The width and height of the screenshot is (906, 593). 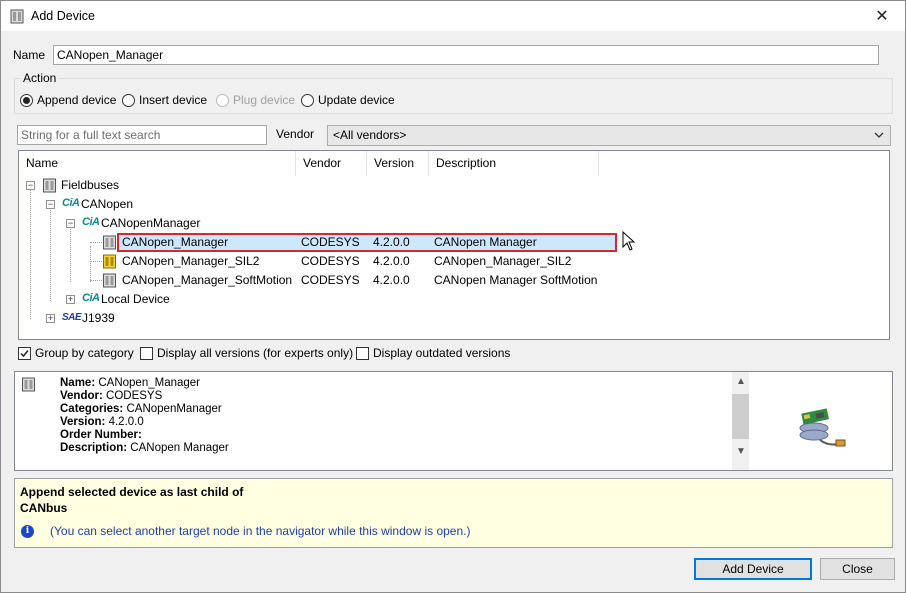 What do you see at coordinates (77, 100) in the screenshot?
I see `append-device-label: Append device` at bounding box center [77, 100].